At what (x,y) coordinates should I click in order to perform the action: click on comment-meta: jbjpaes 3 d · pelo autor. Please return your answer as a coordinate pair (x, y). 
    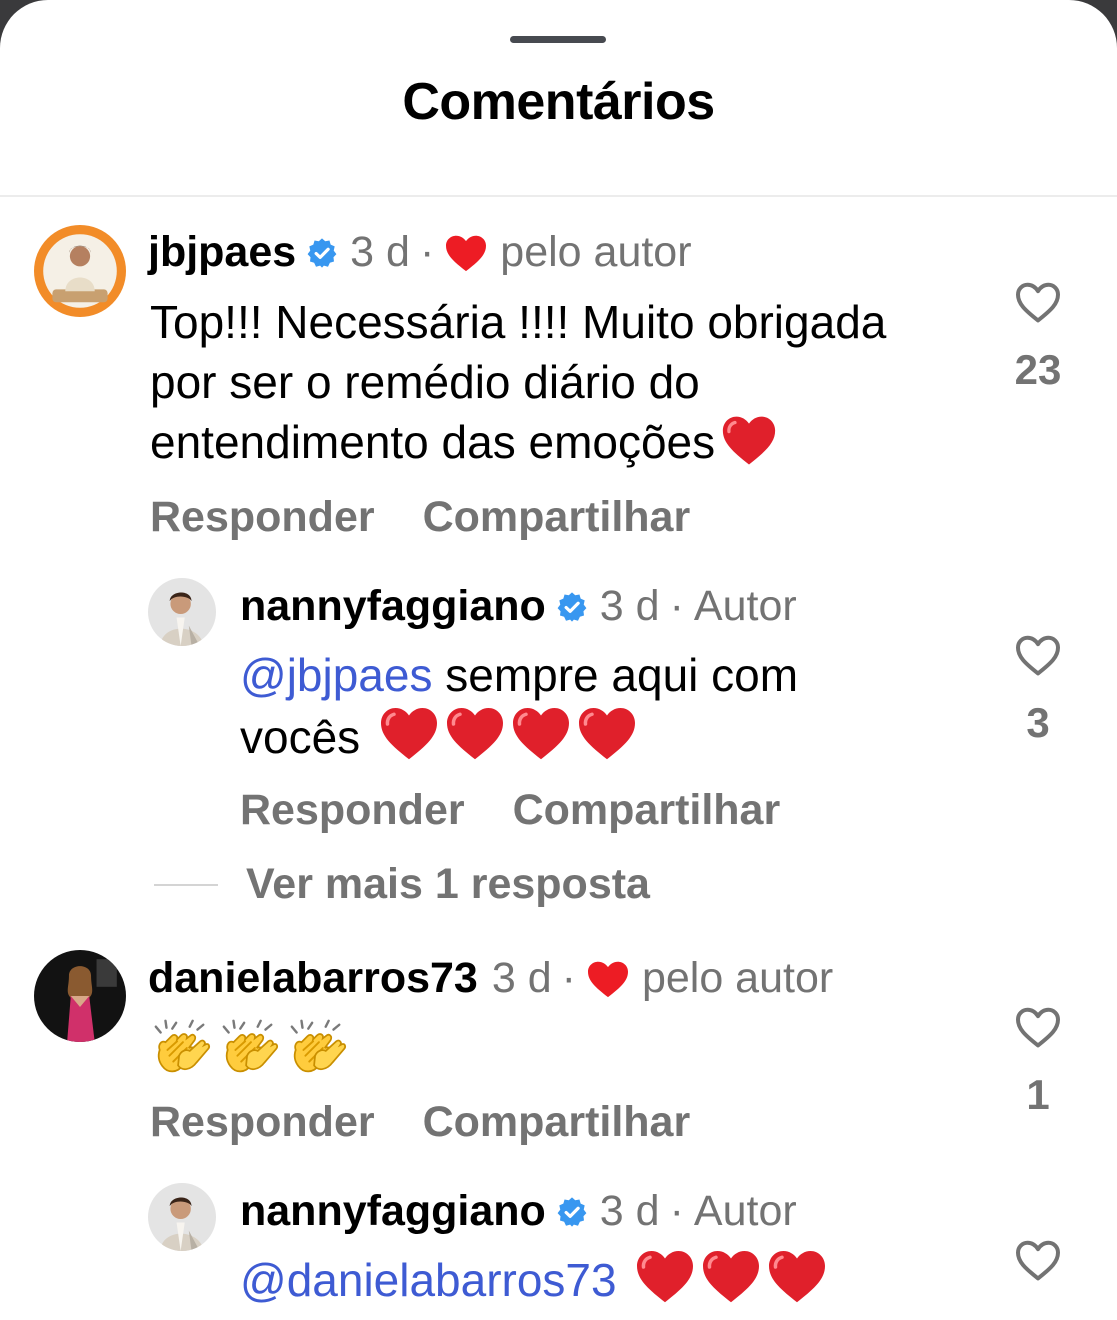
    Looking at the image, I should click on (420, 252).